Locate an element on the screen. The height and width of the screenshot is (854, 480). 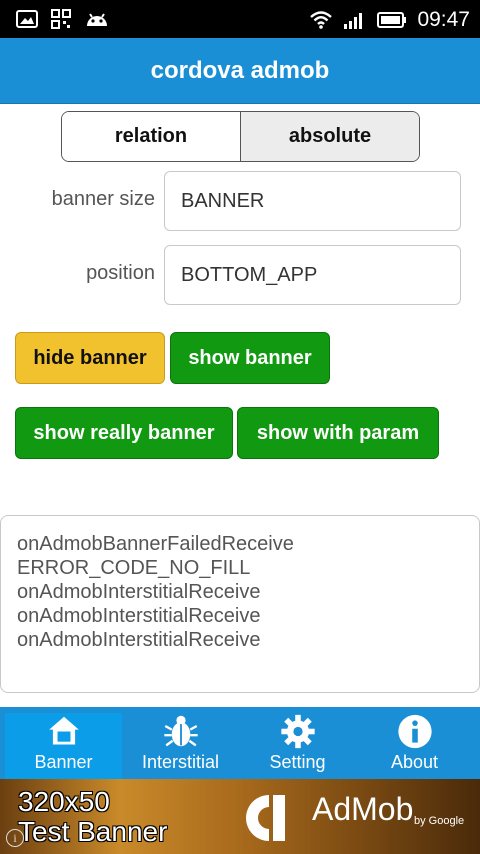
battery-icon is located at coordinates (392, 20).